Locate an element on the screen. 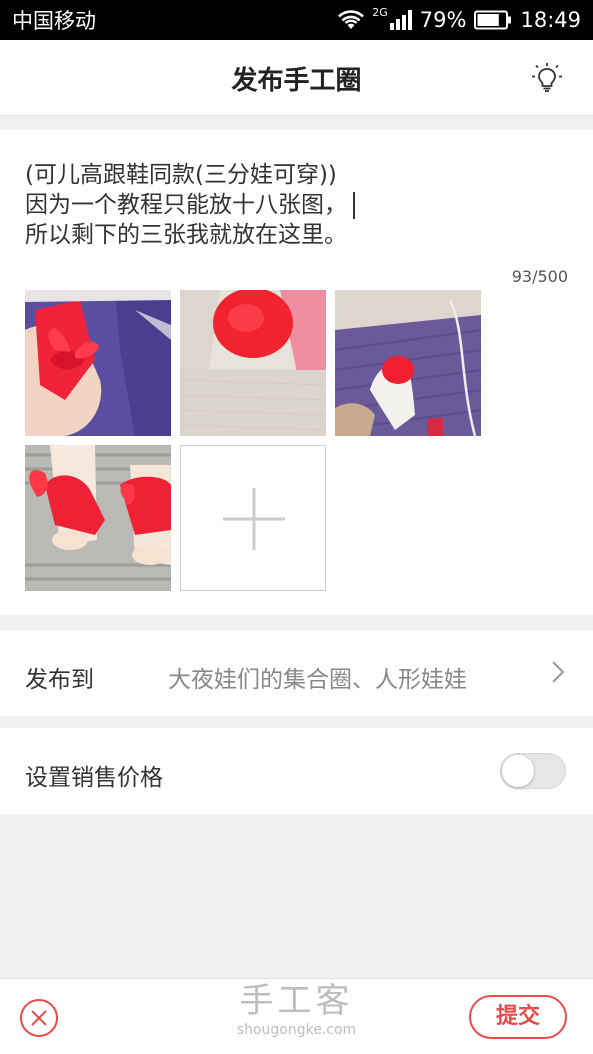 This screenshot has height=1054, width=593. post-text-line: (可儿高跟鞋同款(三分娃可穿)) is located at coordinates (181, 175).